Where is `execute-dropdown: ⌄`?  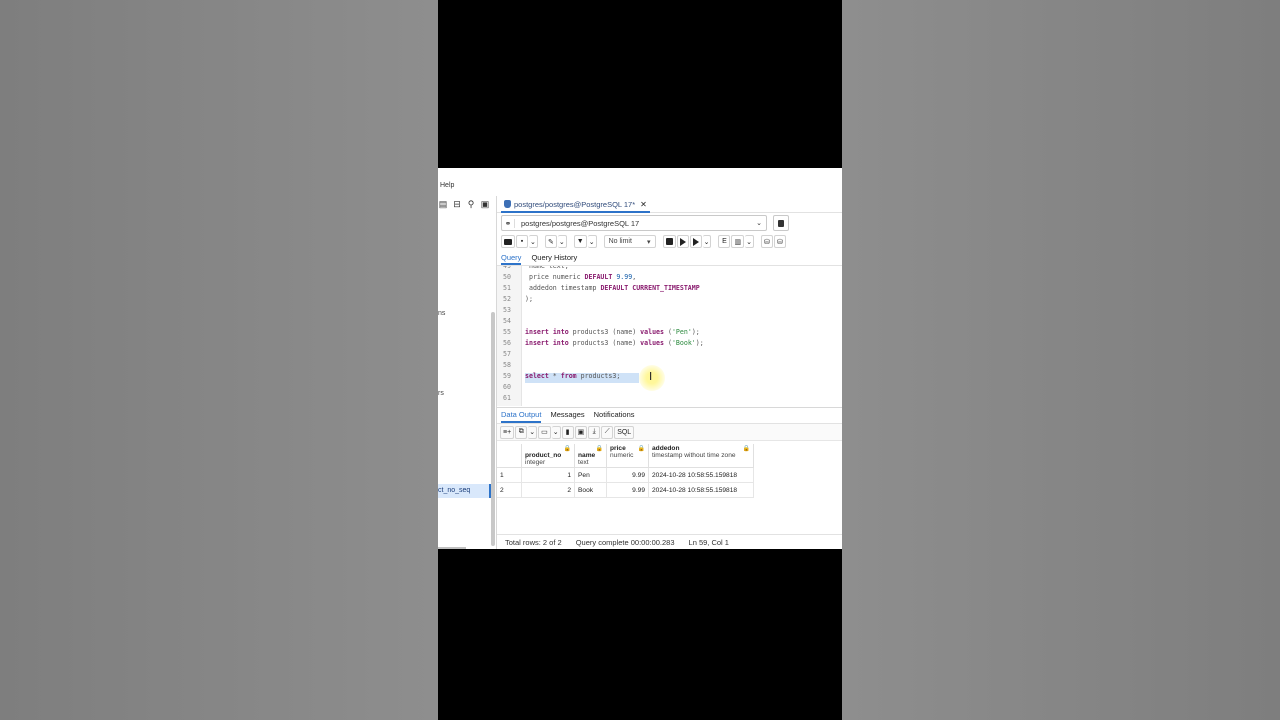 execute-dropdown: ⌄ is located at coordinates (707, 241).